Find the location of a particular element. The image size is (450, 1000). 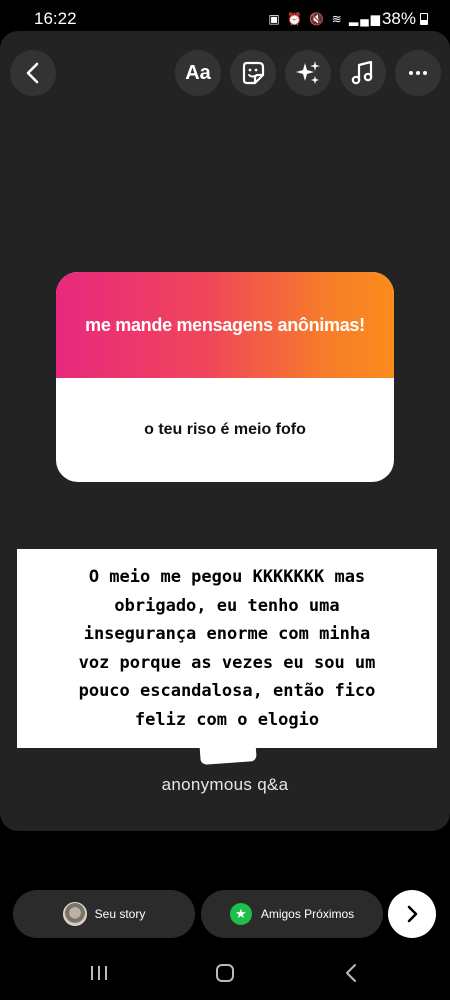

reply-line: insegurança enorme com minha is located at coordinates (227, 634).